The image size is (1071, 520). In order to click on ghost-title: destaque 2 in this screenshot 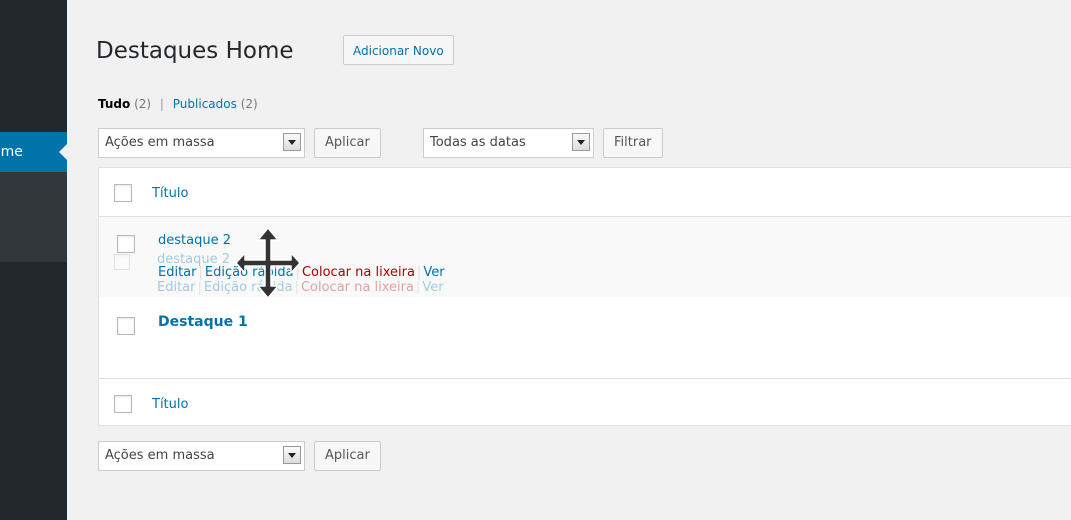, I will do `click(193, 259)`.